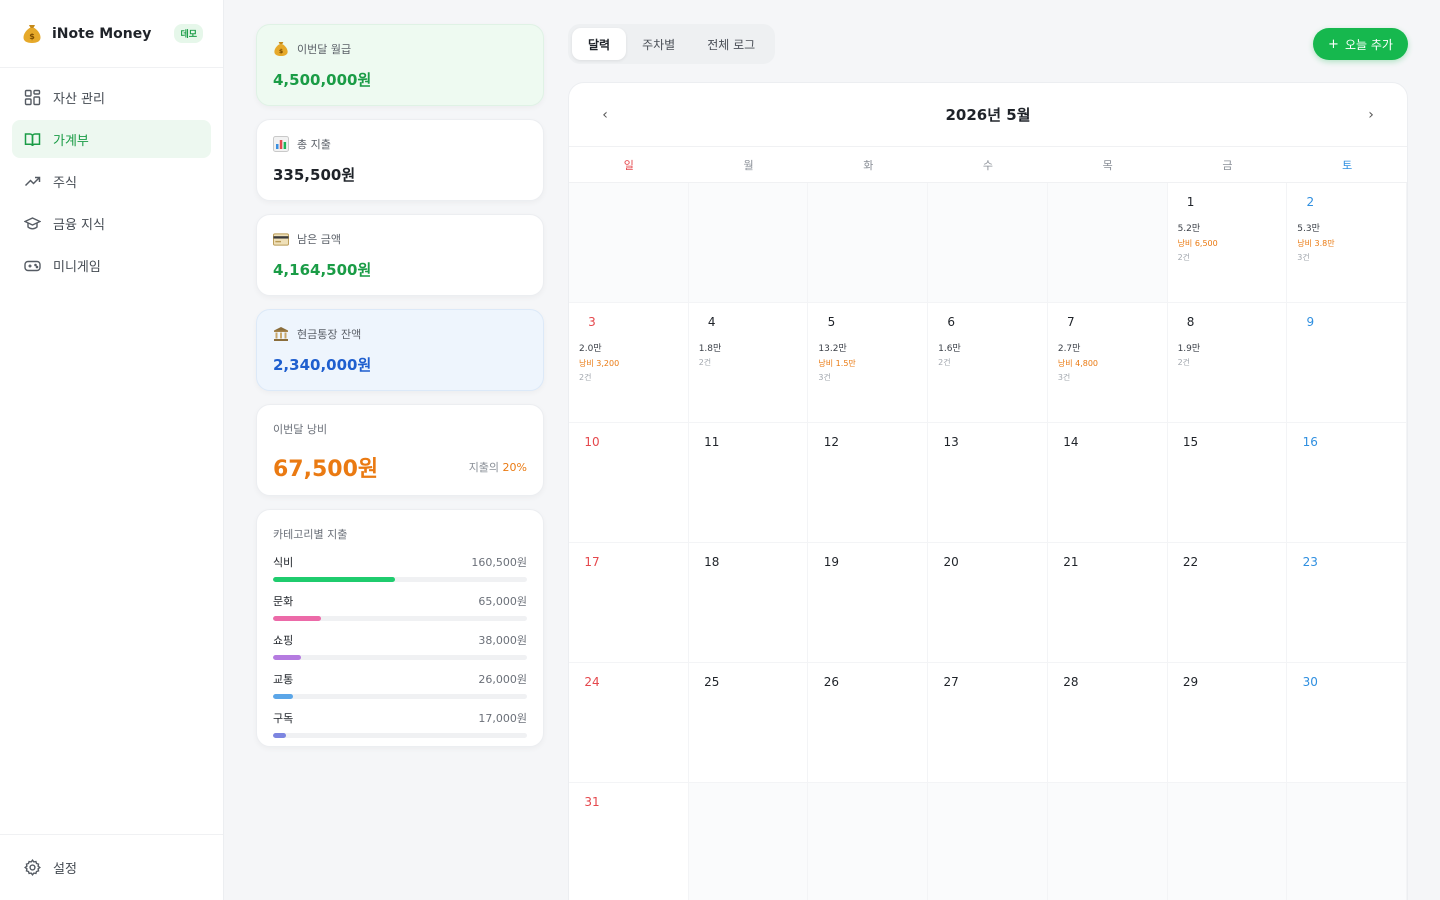 This screenshot has height=900, width=1440. Describe the element at coordinates (400, 724) in the screenshot. I see `category-row: 구독 17,000원` at that location.